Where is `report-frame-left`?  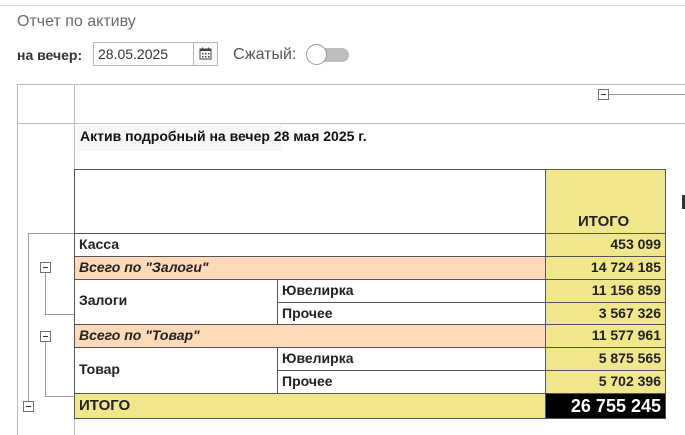
report-frame-left is located at coordinates (17, 259).